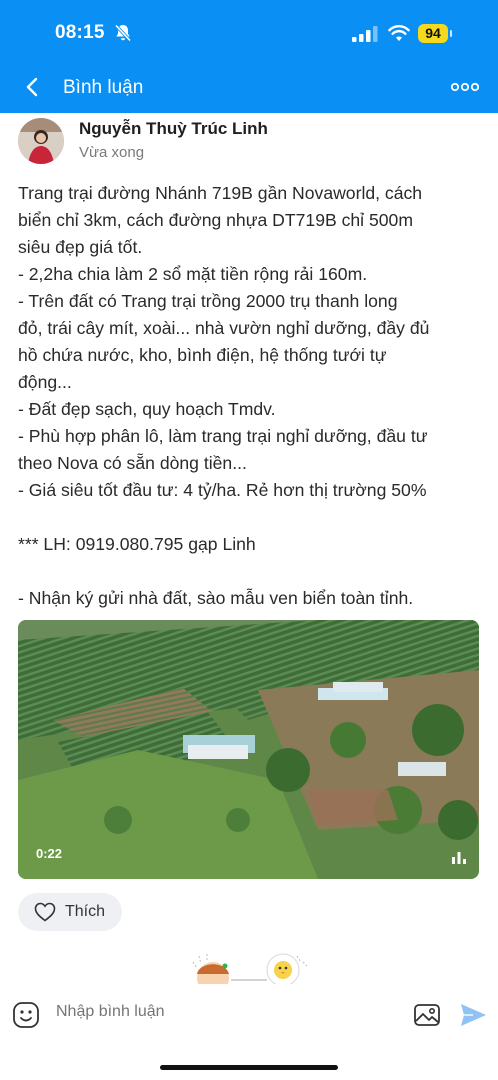 This screenshot has height=1080, width=498. I want to click on navigation-bar: Bình luận, so click(249, 87).